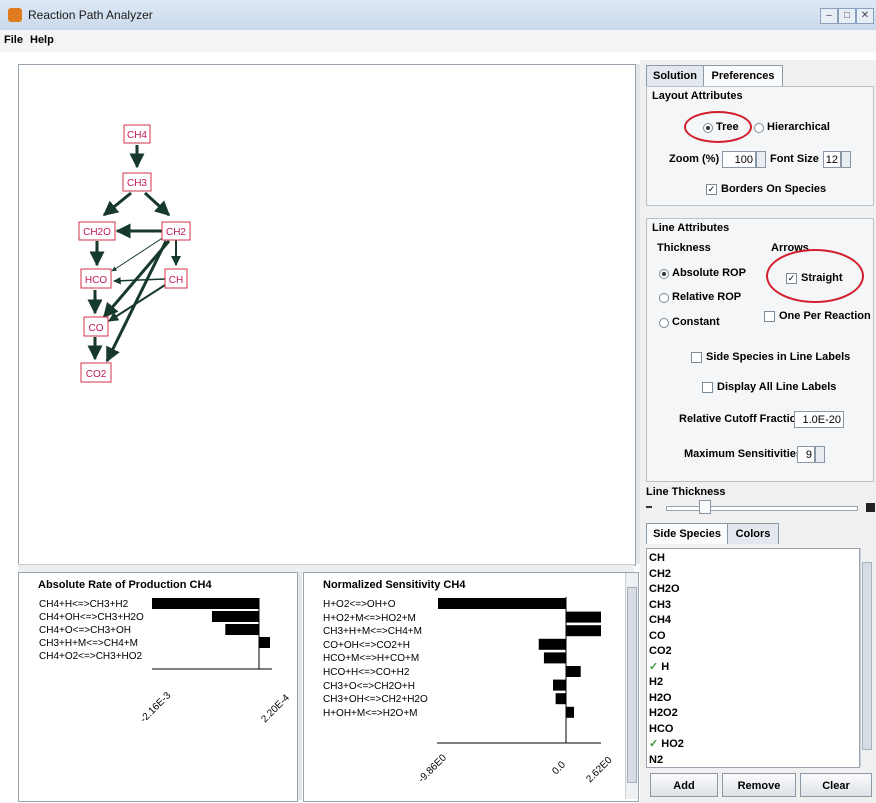  Describe the element at coordinates (836, 785) in the screenshot. I see `clear-button: Clear` at that location.